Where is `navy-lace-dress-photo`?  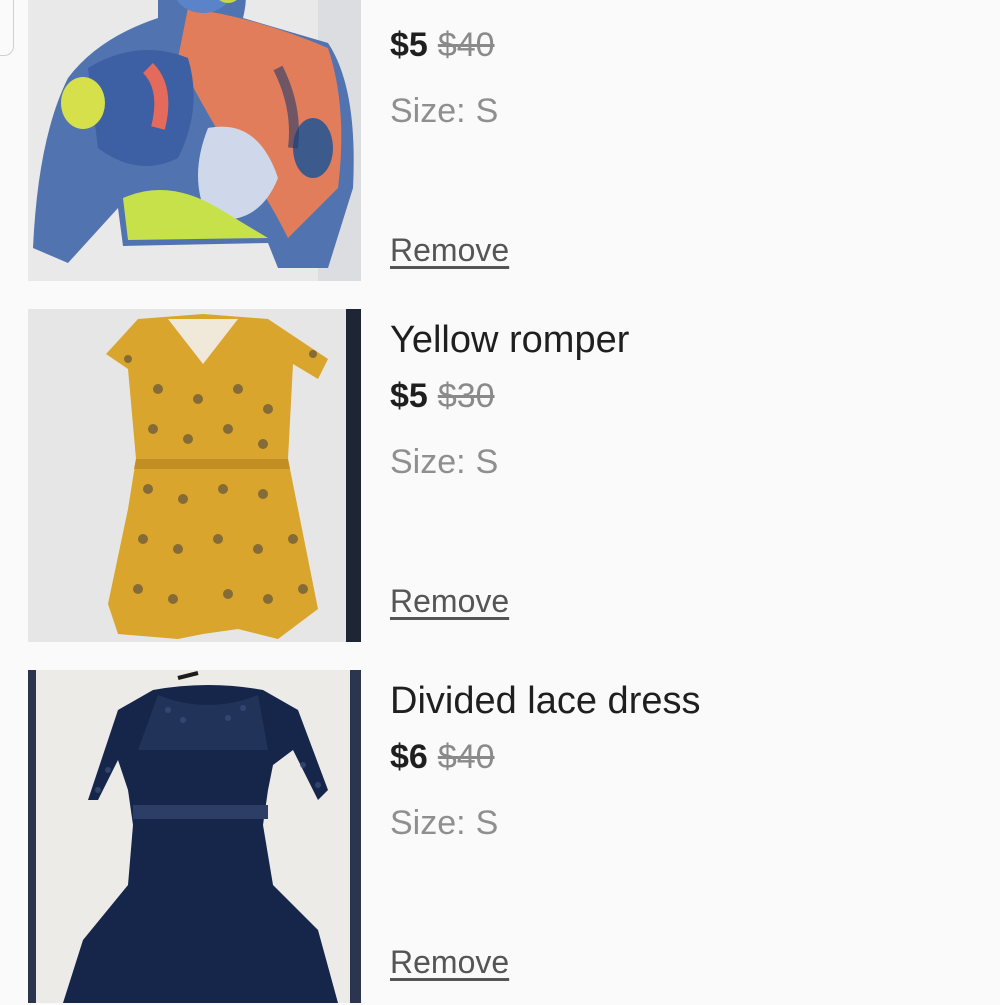 navy-lace-dress-photo is located at coordinates (194, 836).